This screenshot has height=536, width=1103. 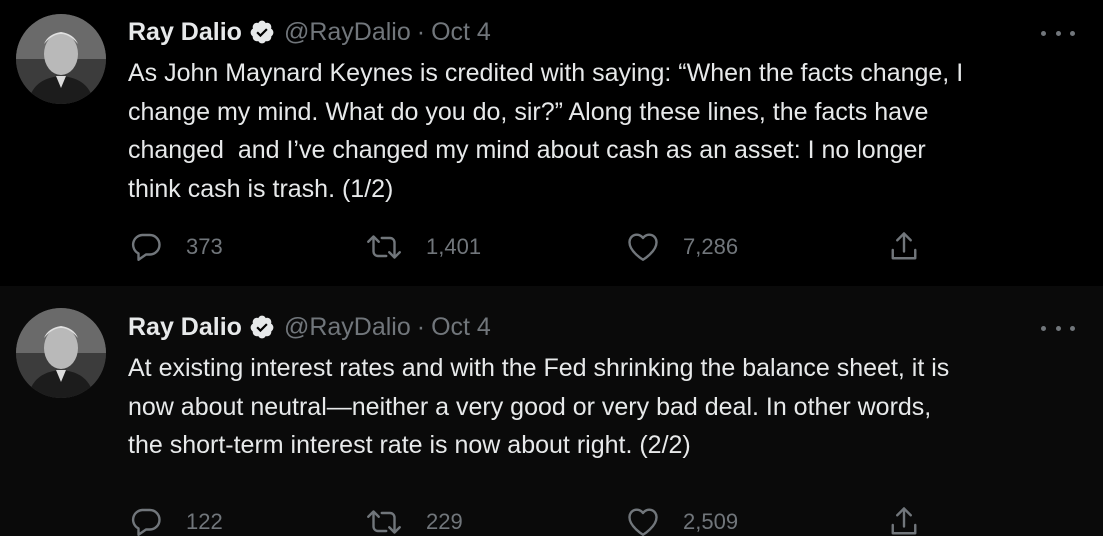 I want to click on reply-count: 373, so click(x=204, y=246).